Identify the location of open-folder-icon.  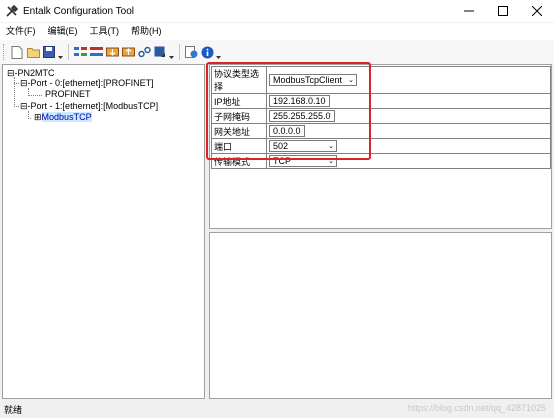
(33, 52).